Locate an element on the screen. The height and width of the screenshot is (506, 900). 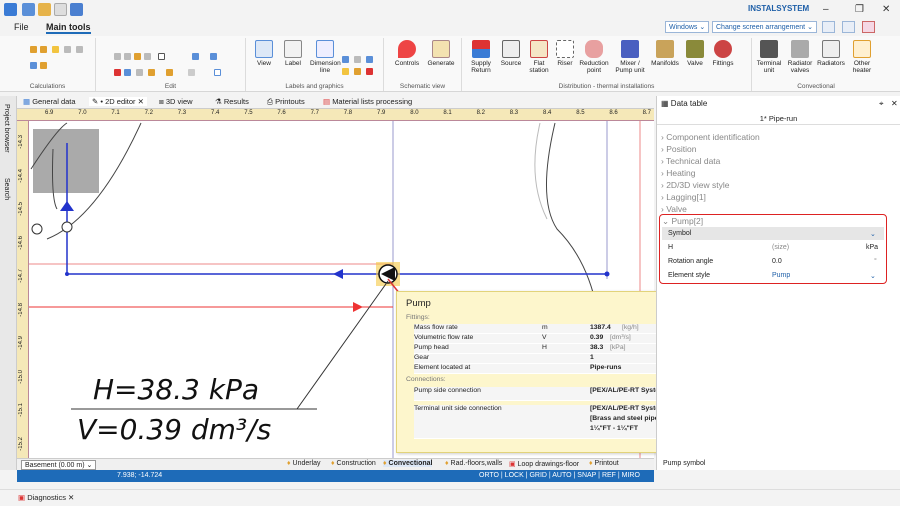
section-position: › Position is located at coordinates (678, 149).